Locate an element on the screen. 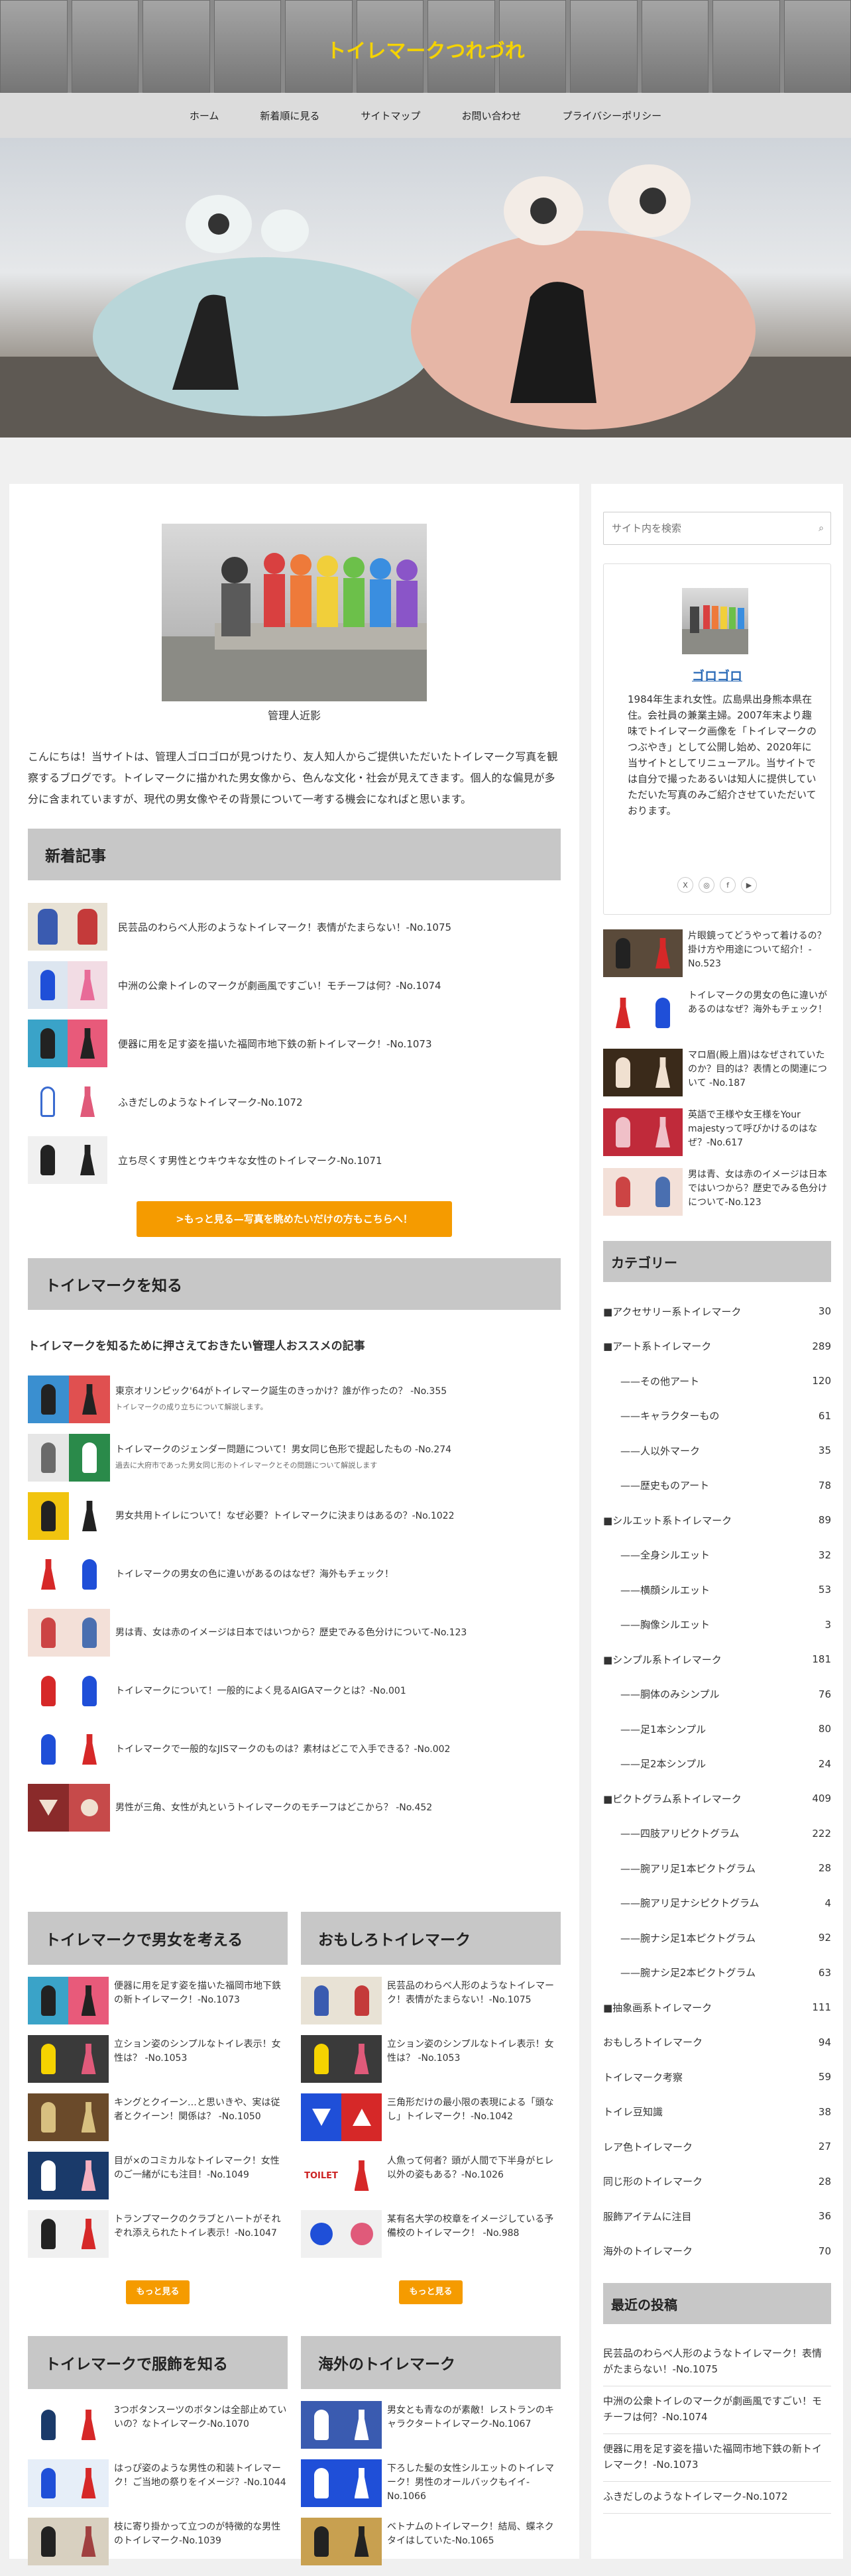  nav-new: 新着順に見る is located at coordinates (289, 116).